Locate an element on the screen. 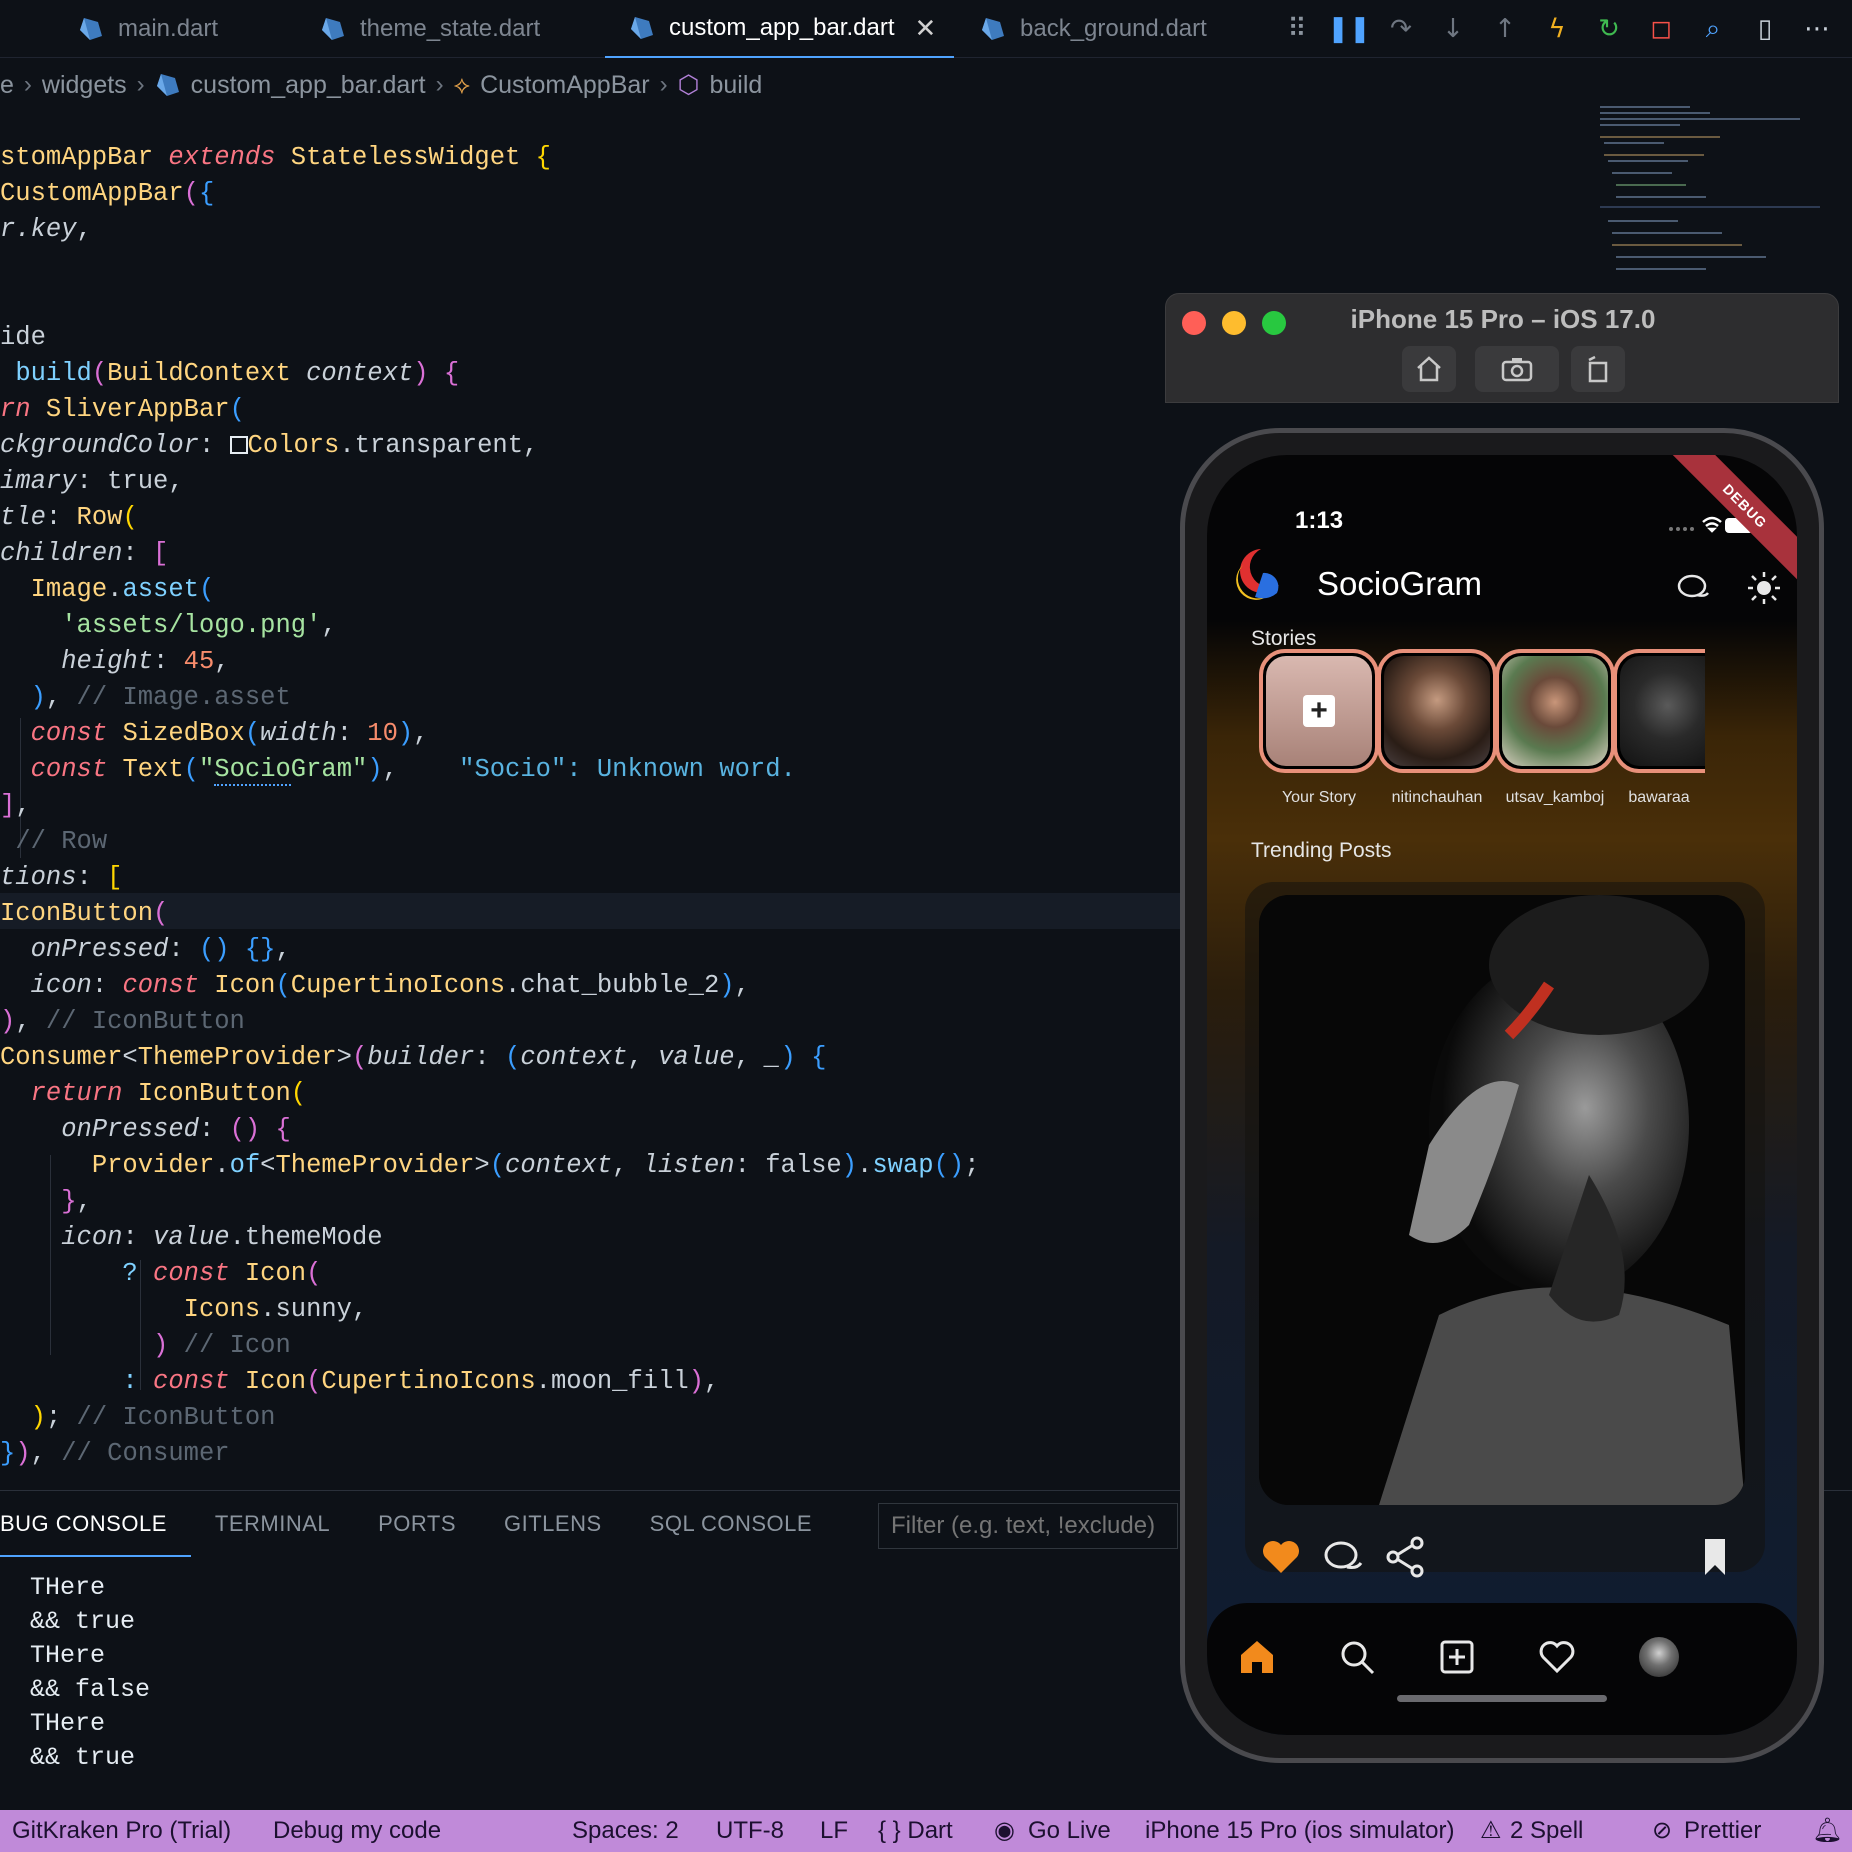 The width and height of the screenshot is (1852, 1852). heart-icon is located at coordinates (1557, 1657).